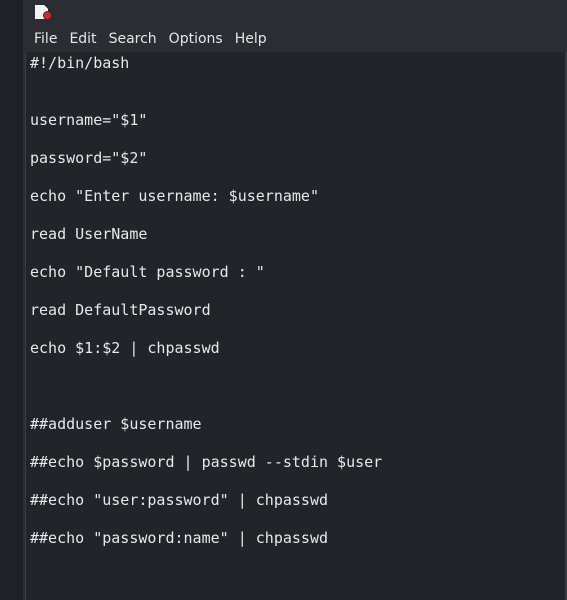 This screenshot has height=600, width=567. Describe the element at coordinates (47, 15) in the screenshot. I see `modified-badge-icon` at that location.